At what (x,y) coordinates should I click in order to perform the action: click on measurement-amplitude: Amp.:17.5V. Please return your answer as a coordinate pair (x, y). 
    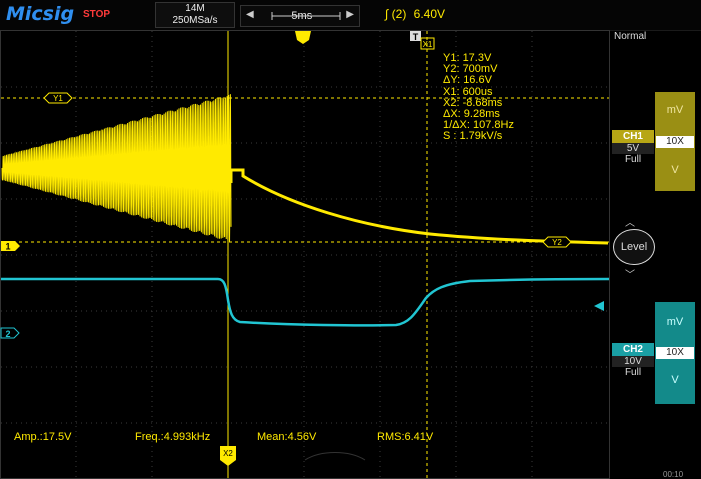
    Looking at the image, I should click on (42, 437).